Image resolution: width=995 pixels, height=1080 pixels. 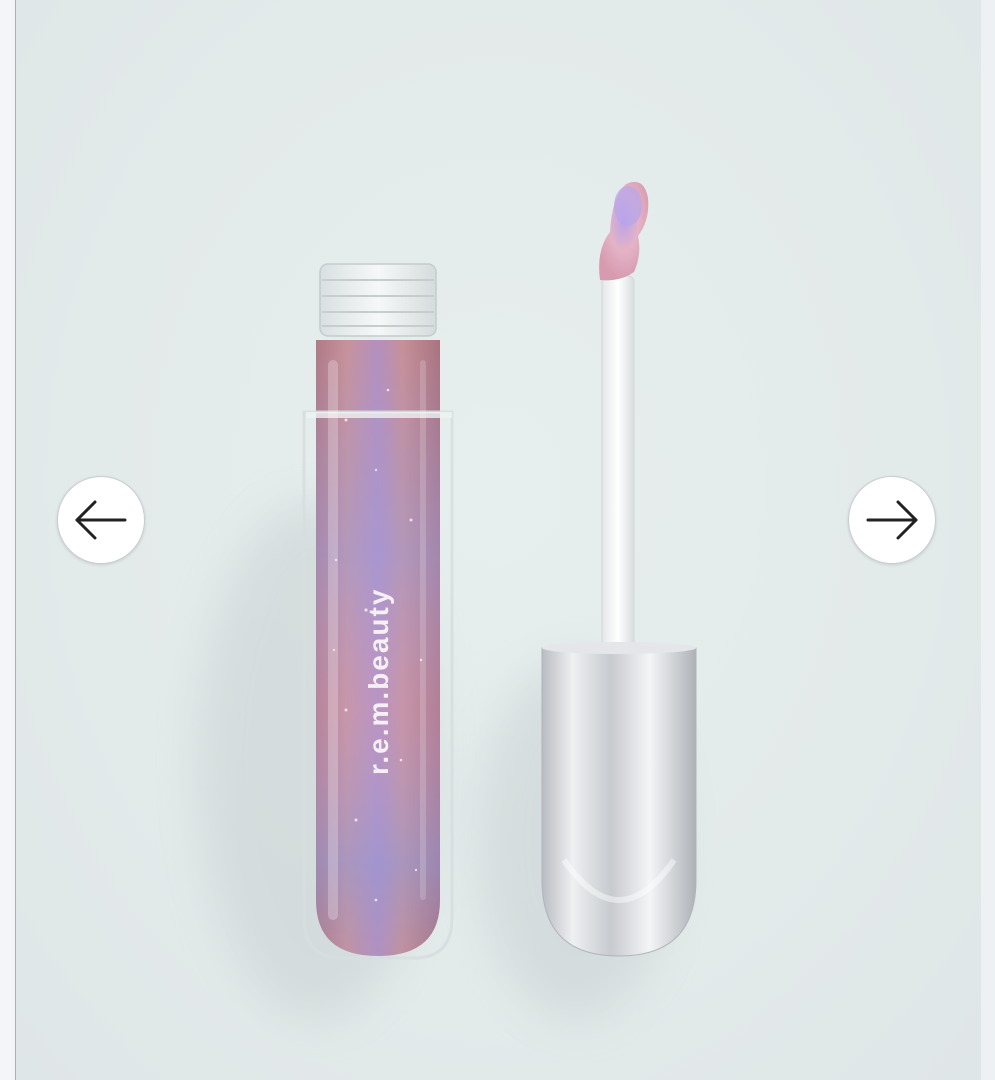 I want to click on previous-image-button, so click(x=101, y=520).